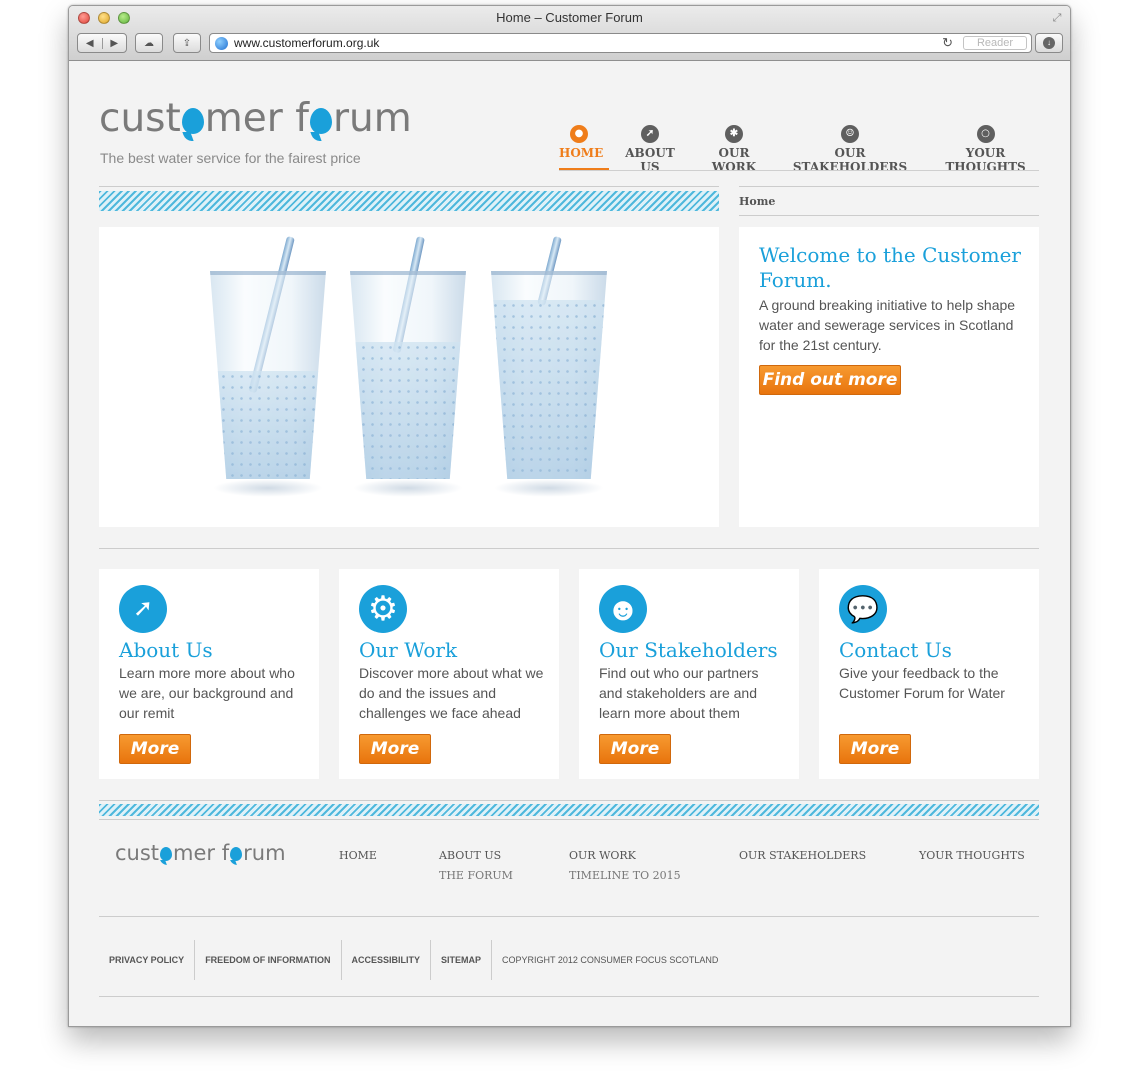 This screenshot has height=1077, width=1143. Describe the element at coordinates (995, 43) in the screenshot. I see `reader-button: Reader` at that location.